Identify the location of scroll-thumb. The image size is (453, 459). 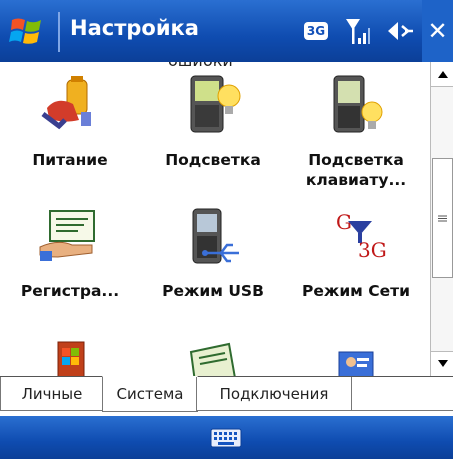
(442, 218).